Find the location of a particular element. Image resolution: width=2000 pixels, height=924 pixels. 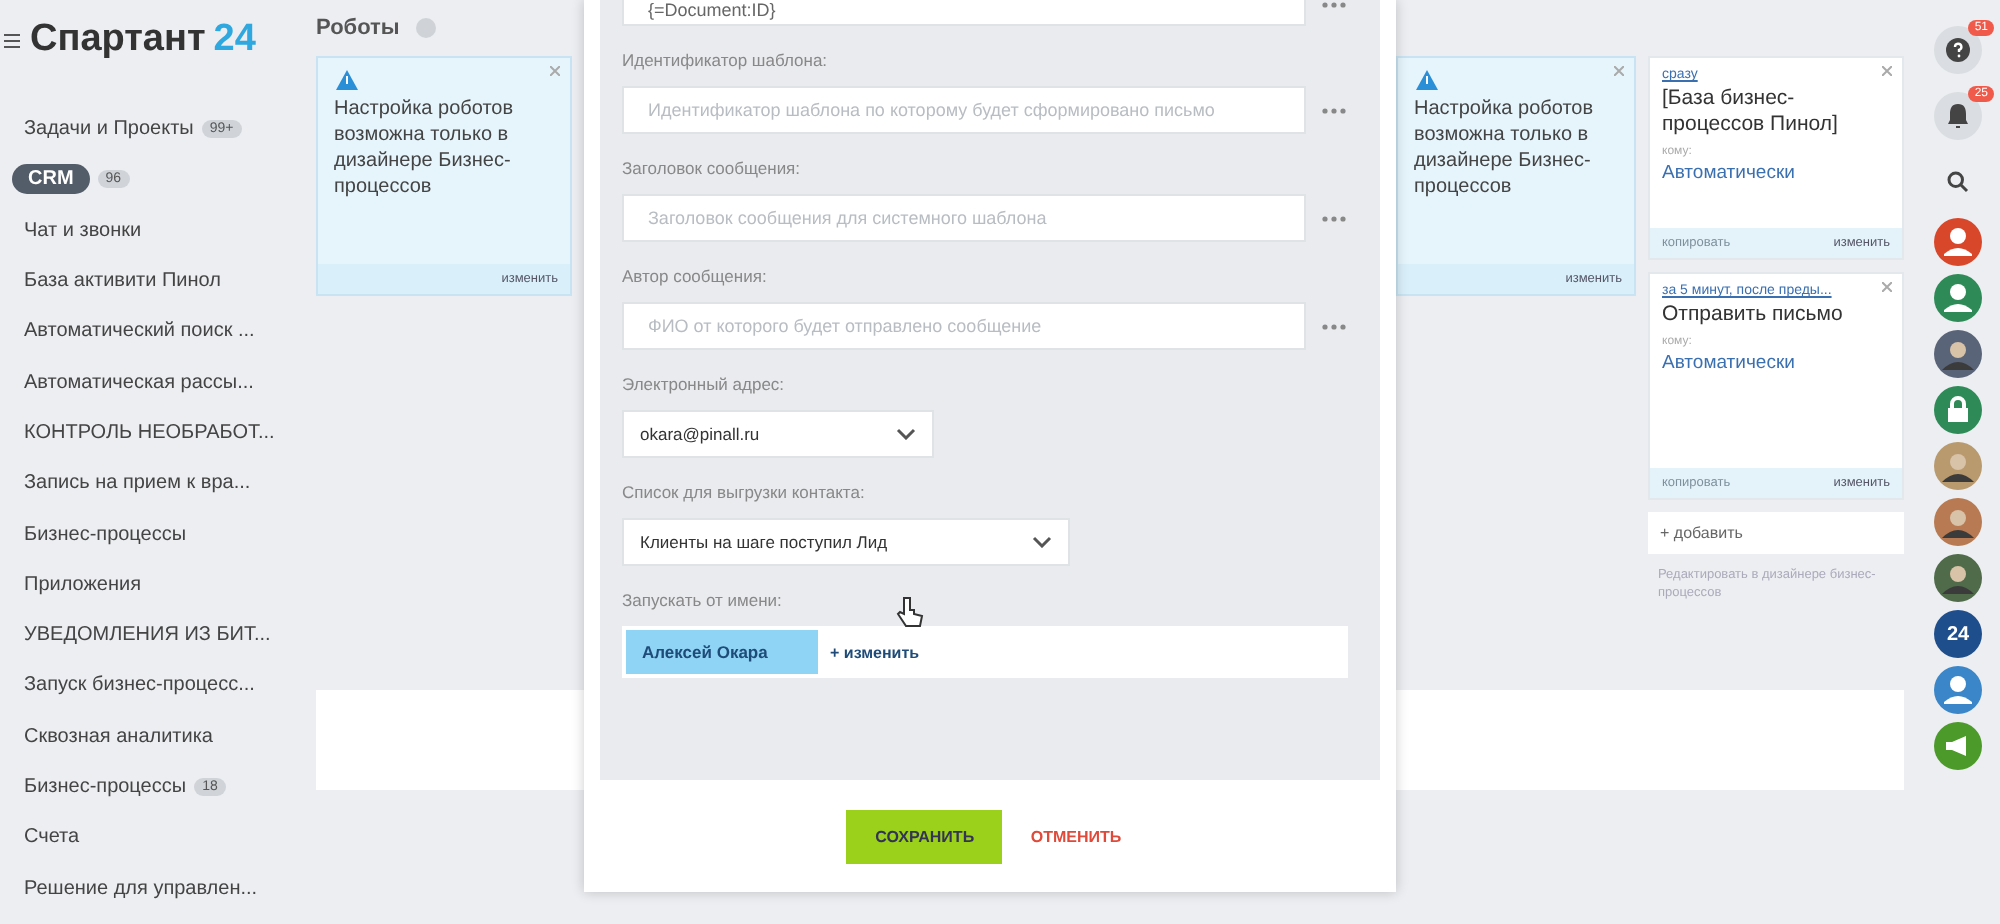

page-title: Роботы is located at coordinates (358, 28).